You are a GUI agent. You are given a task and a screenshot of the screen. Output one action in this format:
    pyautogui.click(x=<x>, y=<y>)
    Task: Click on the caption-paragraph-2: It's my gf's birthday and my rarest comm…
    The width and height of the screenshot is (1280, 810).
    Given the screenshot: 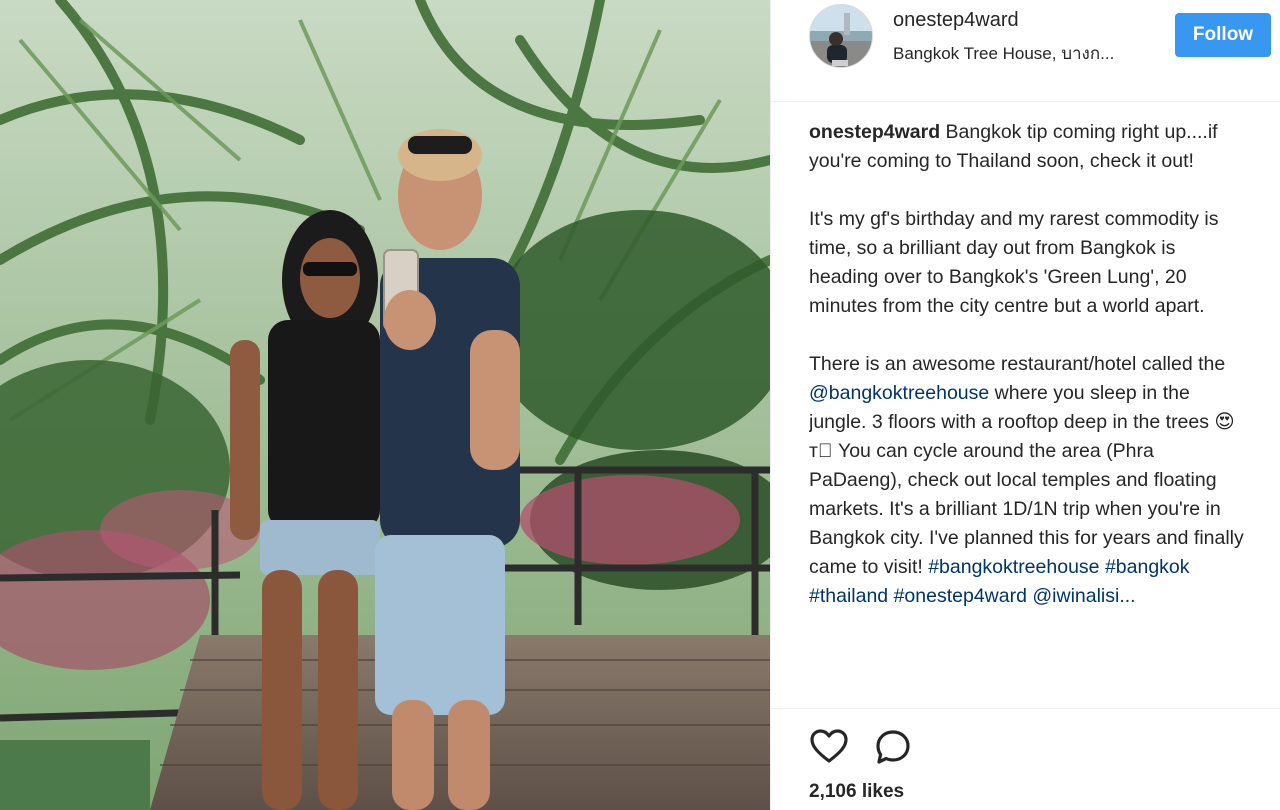 What is the action you would take?
    pyautogui.click(x=1014, y=262)
    